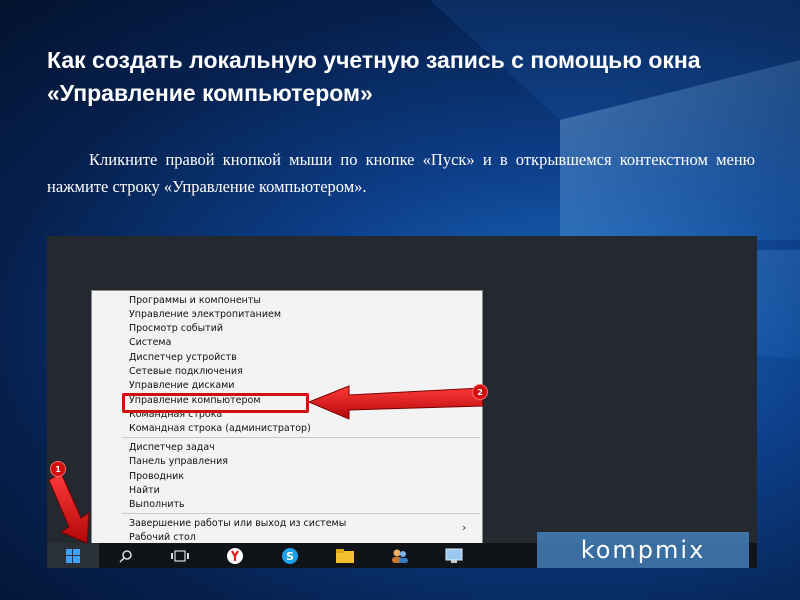 The height and width of the screenshot is (600, 800). I want to click on skype-icon: S, so click(290, 556).